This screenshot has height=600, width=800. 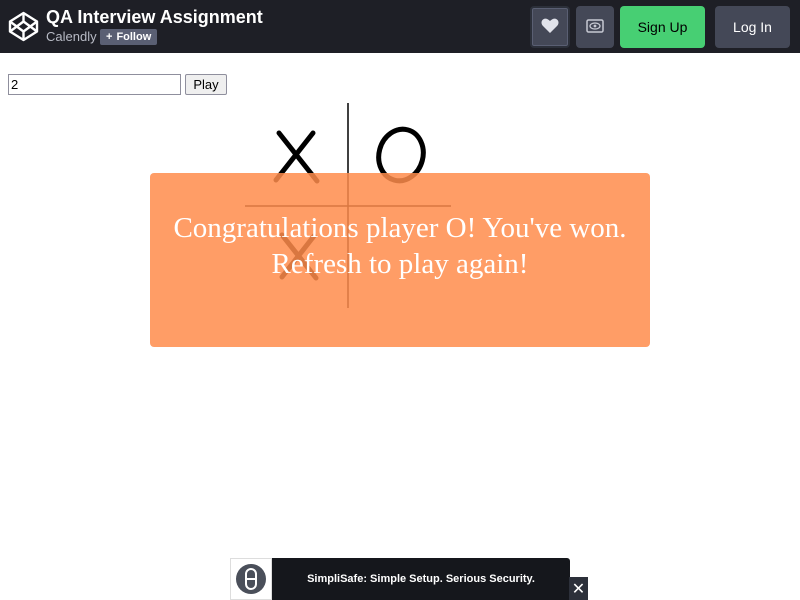 I want to click on follow-label: Follow, so click(x=134, y=37).